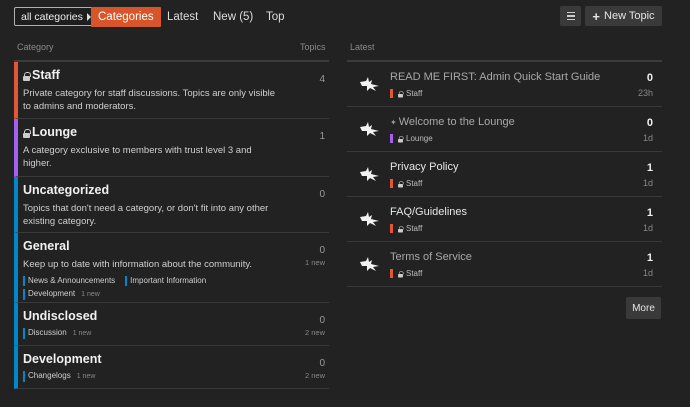 The width and height of the screenshot is (690, 407). Describe the element at coordinates (71, 280) in the screenshot. I see `subcategory-name: News & Announcements` at that location.